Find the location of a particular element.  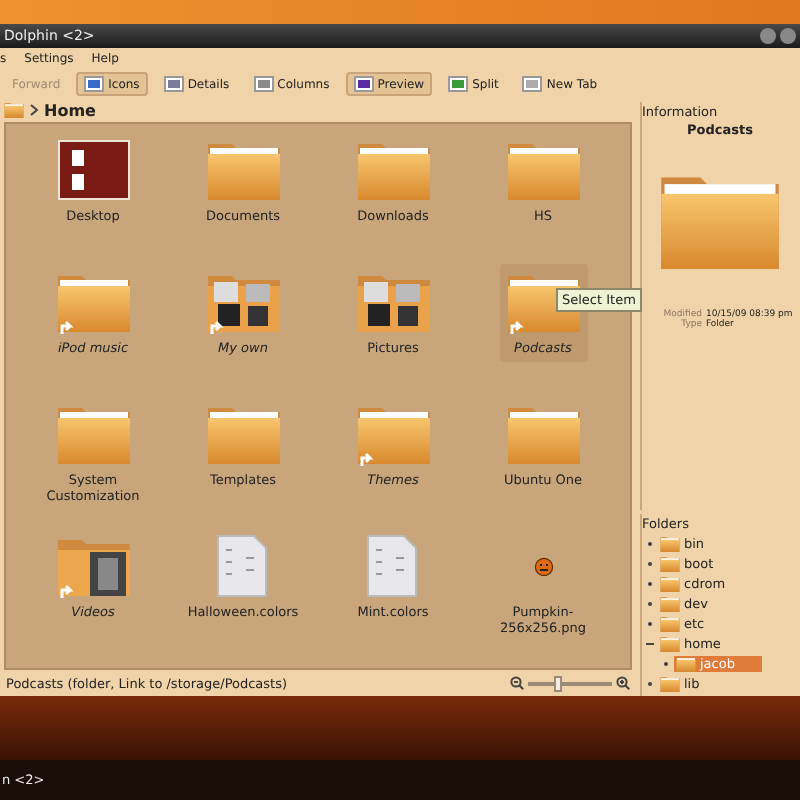

zoom-slider is located at coordinates (570, 683).